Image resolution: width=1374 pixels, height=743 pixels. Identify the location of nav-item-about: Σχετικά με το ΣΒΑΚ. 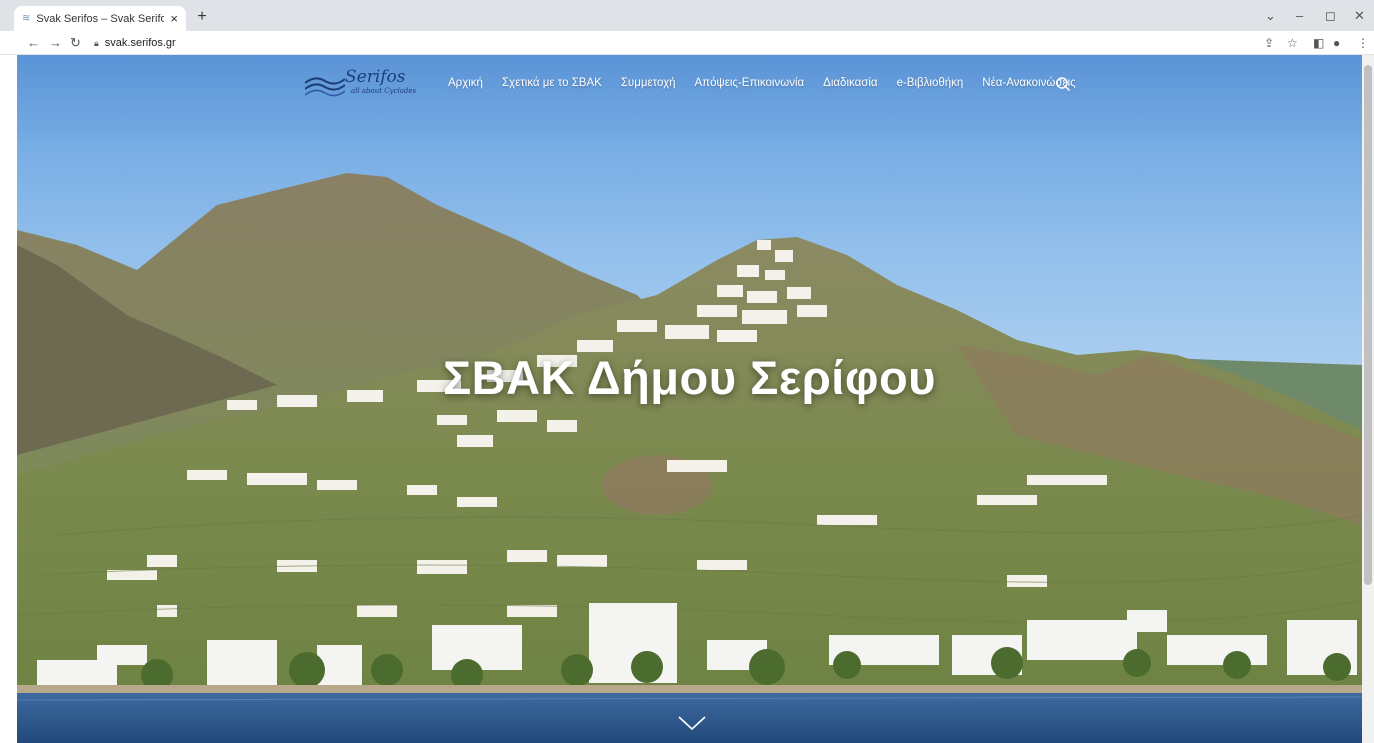
(552, 83).